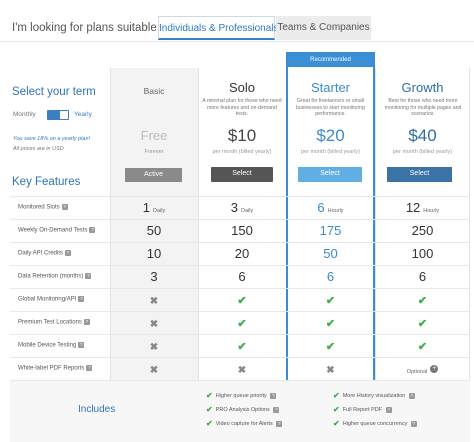  I want to click on plus-icon: +, so click(434, 368).